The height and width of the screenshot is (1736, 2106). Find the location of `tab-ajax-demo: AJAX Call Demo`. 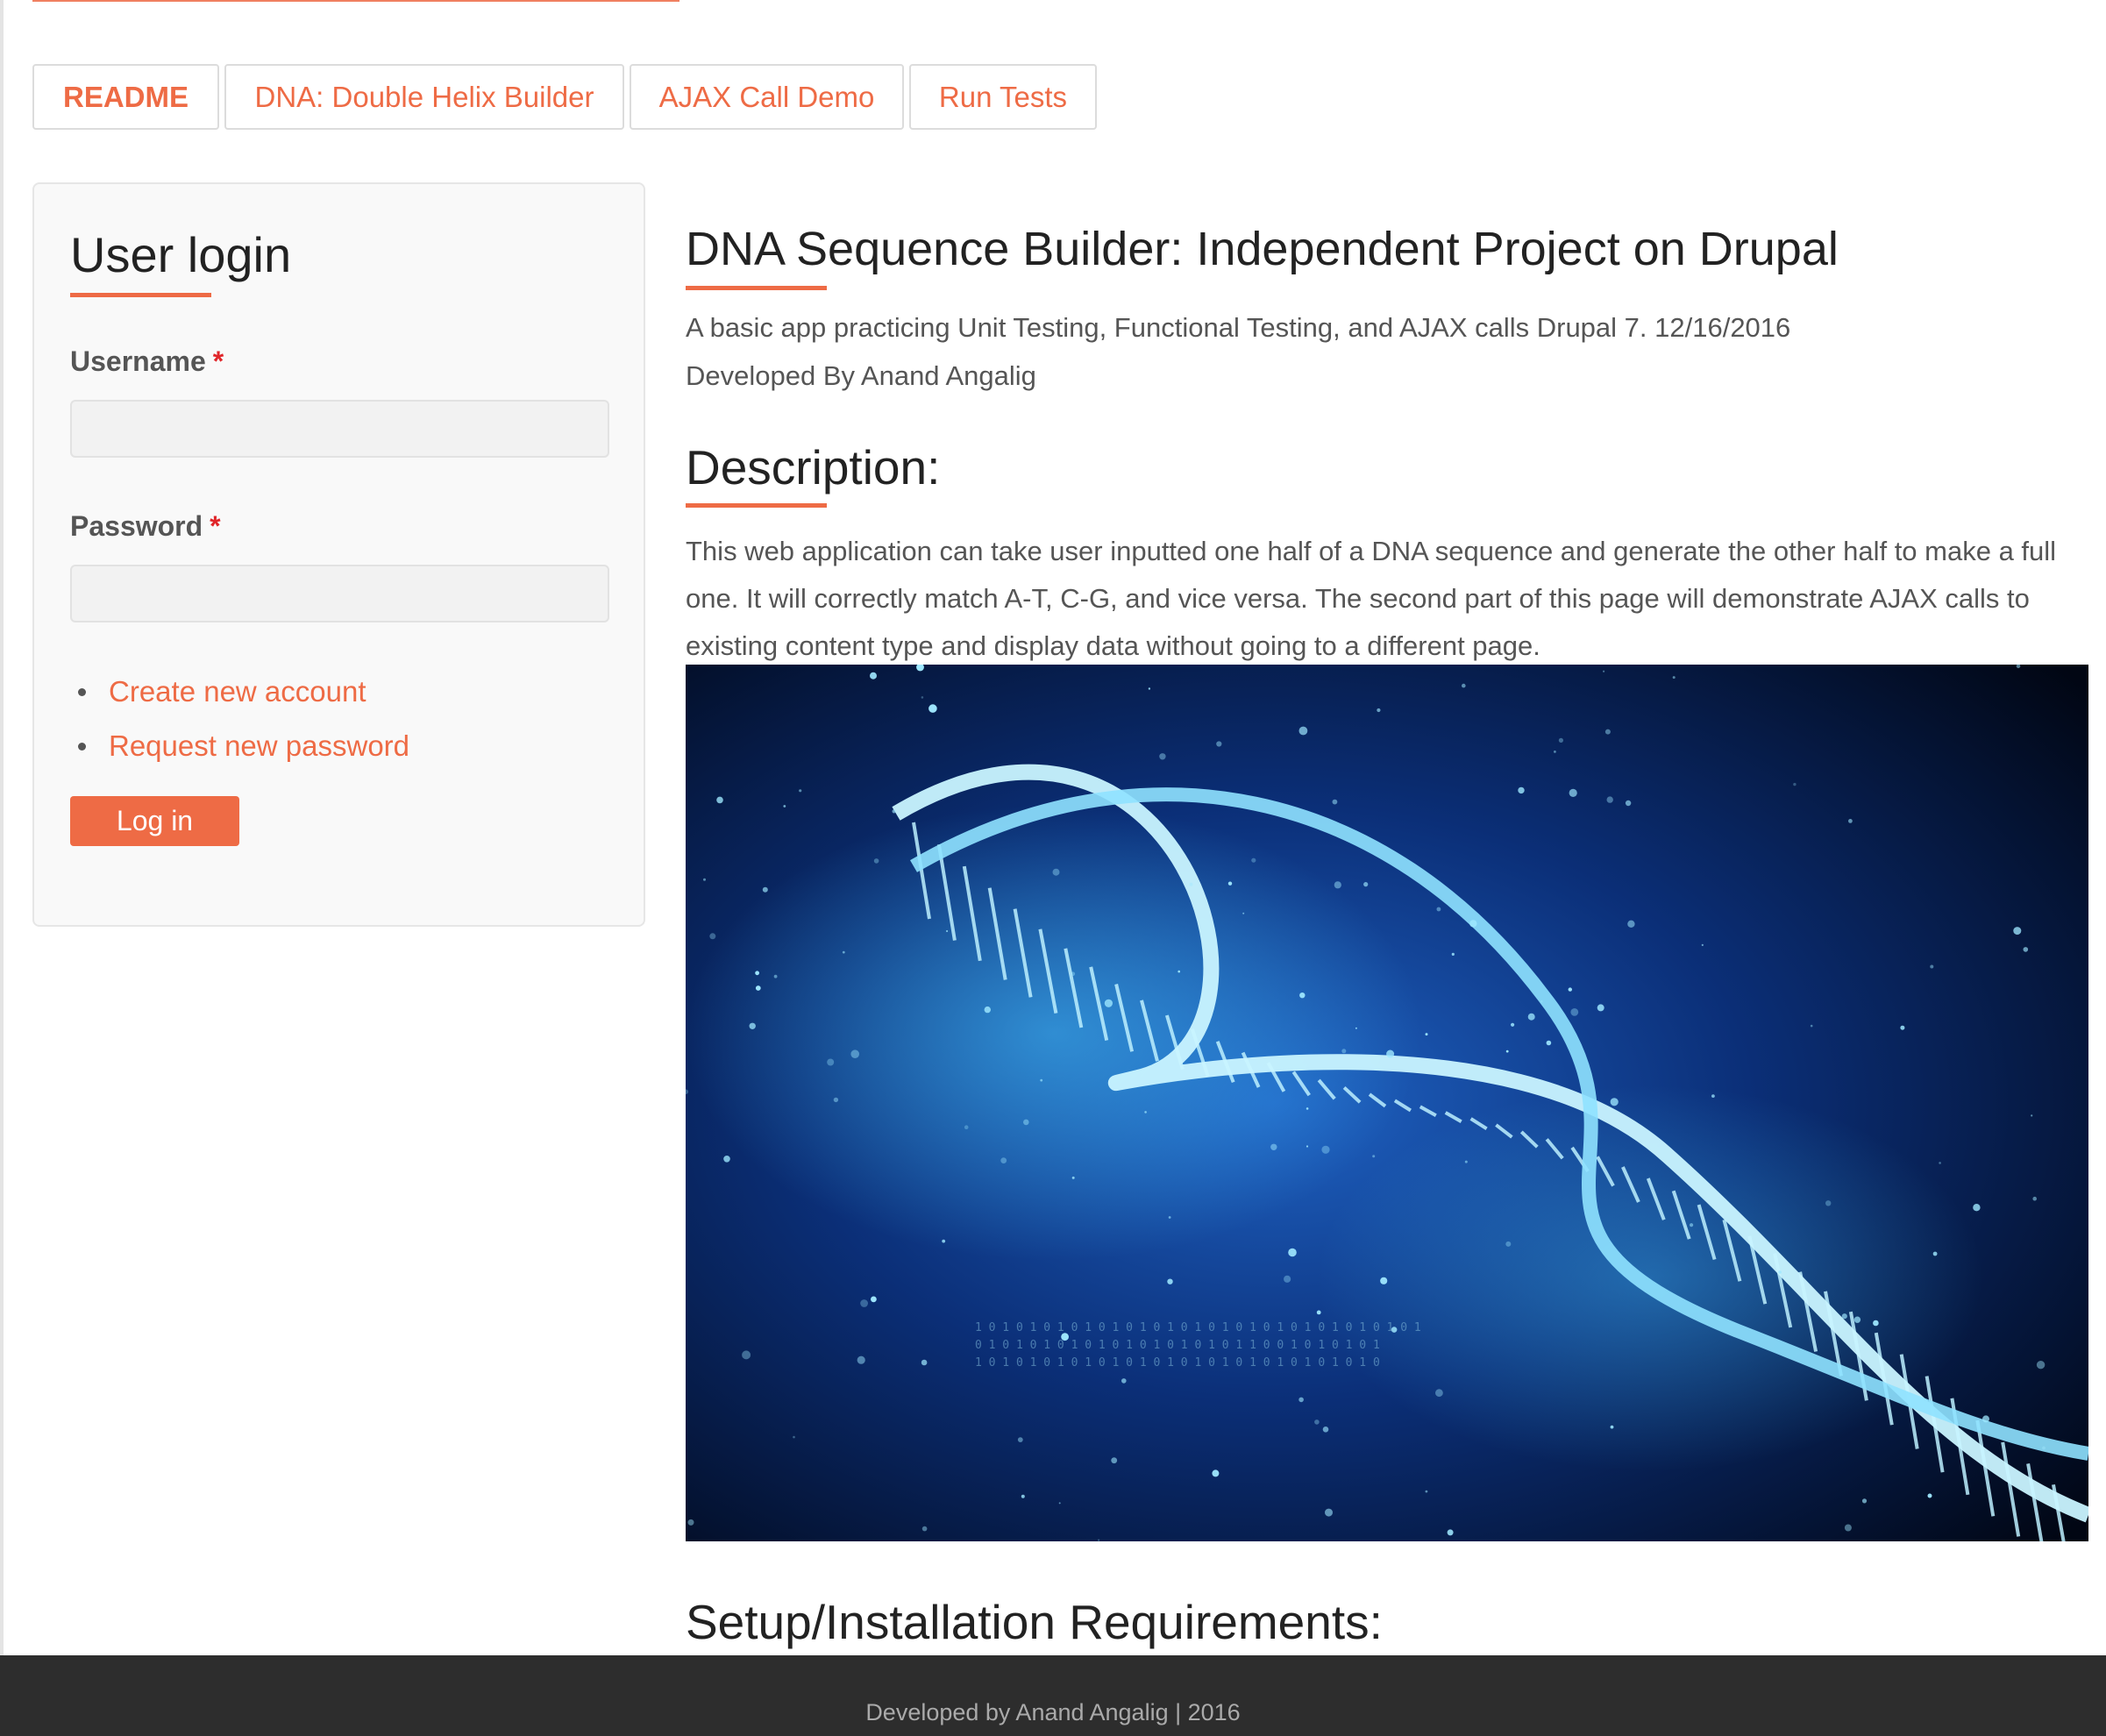

tab-ajax-demo: AJAX Call Demo is located at coordinates (767, 97).